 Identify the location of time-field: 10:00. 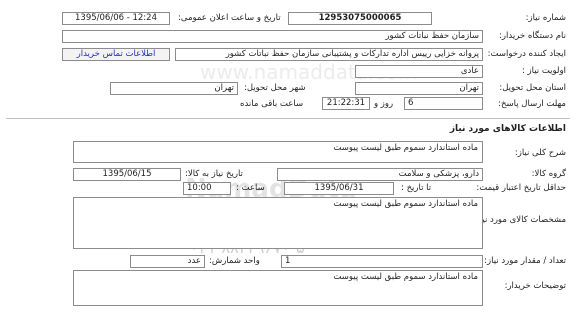
(207, 188).